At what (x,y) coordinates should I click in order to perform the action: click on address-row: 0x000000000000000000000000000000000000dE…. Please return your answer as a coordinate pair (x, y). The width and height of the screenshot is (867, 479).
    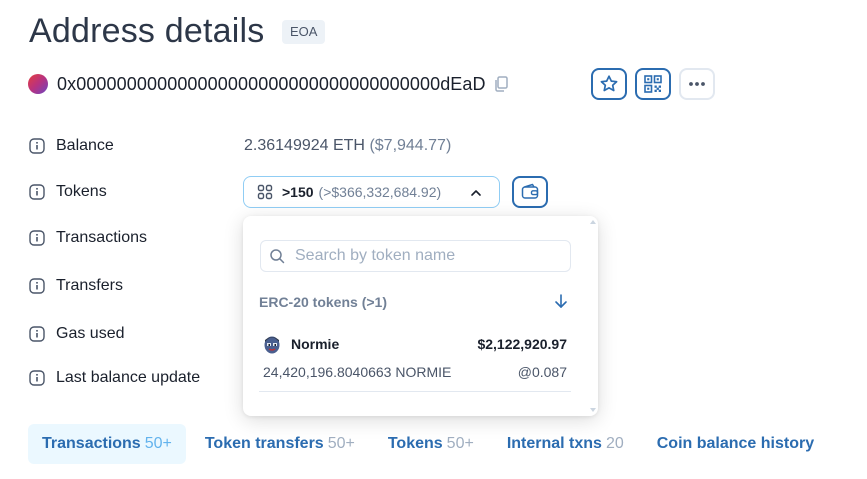
    Looking at the image, I should click on (268, 84).